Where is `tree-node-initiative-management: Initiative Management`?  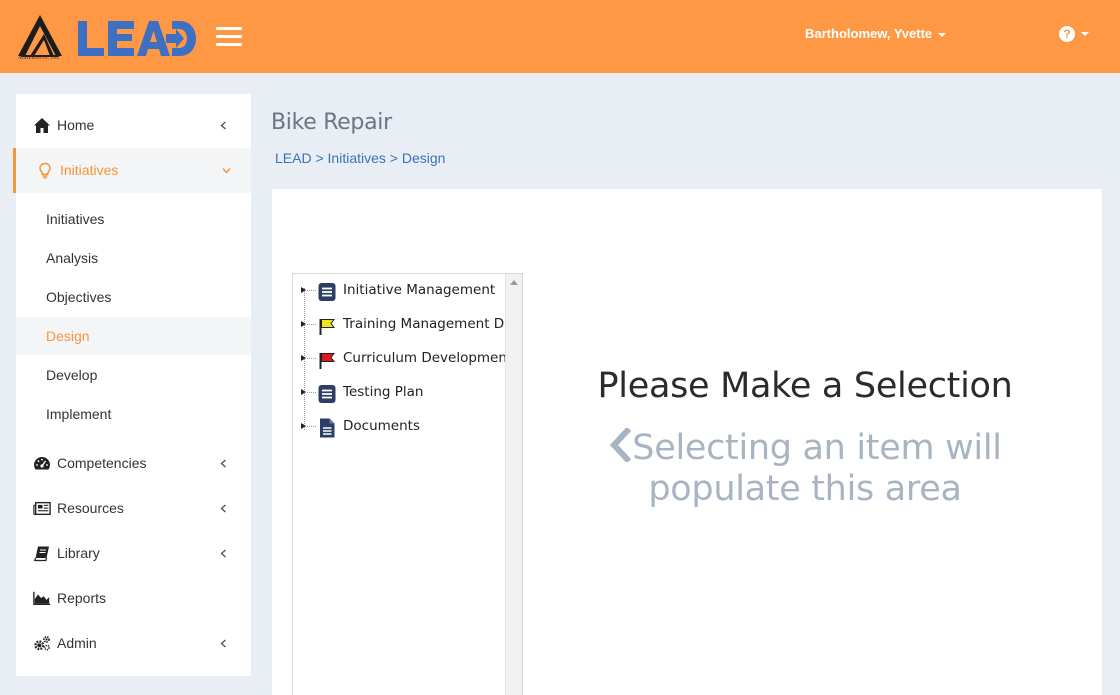 tree-node-initiative-management: Initiative Management is located at coordinates (399, 290).